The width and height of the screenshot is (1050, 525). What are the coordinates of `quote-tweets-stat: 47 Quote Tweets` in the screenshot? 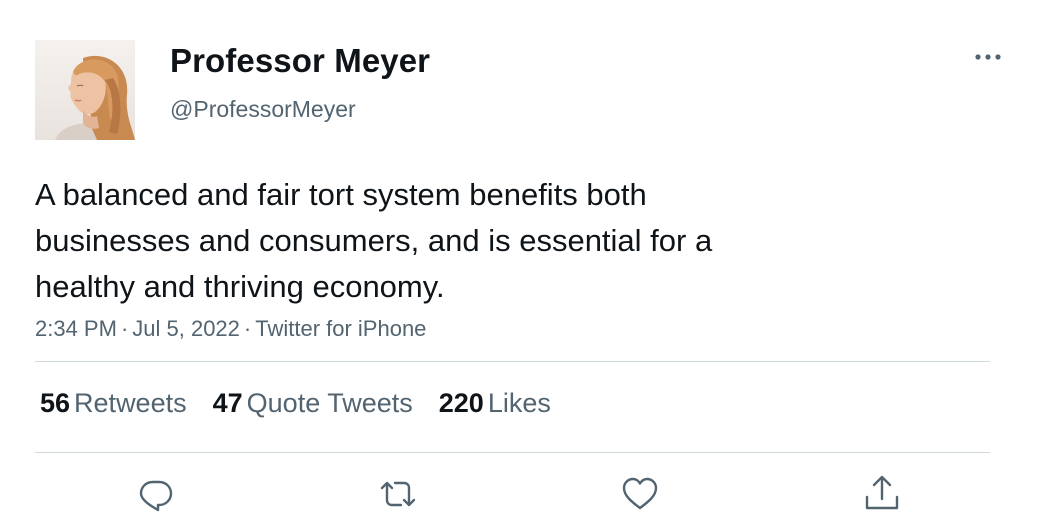 It's located at (313, 403).